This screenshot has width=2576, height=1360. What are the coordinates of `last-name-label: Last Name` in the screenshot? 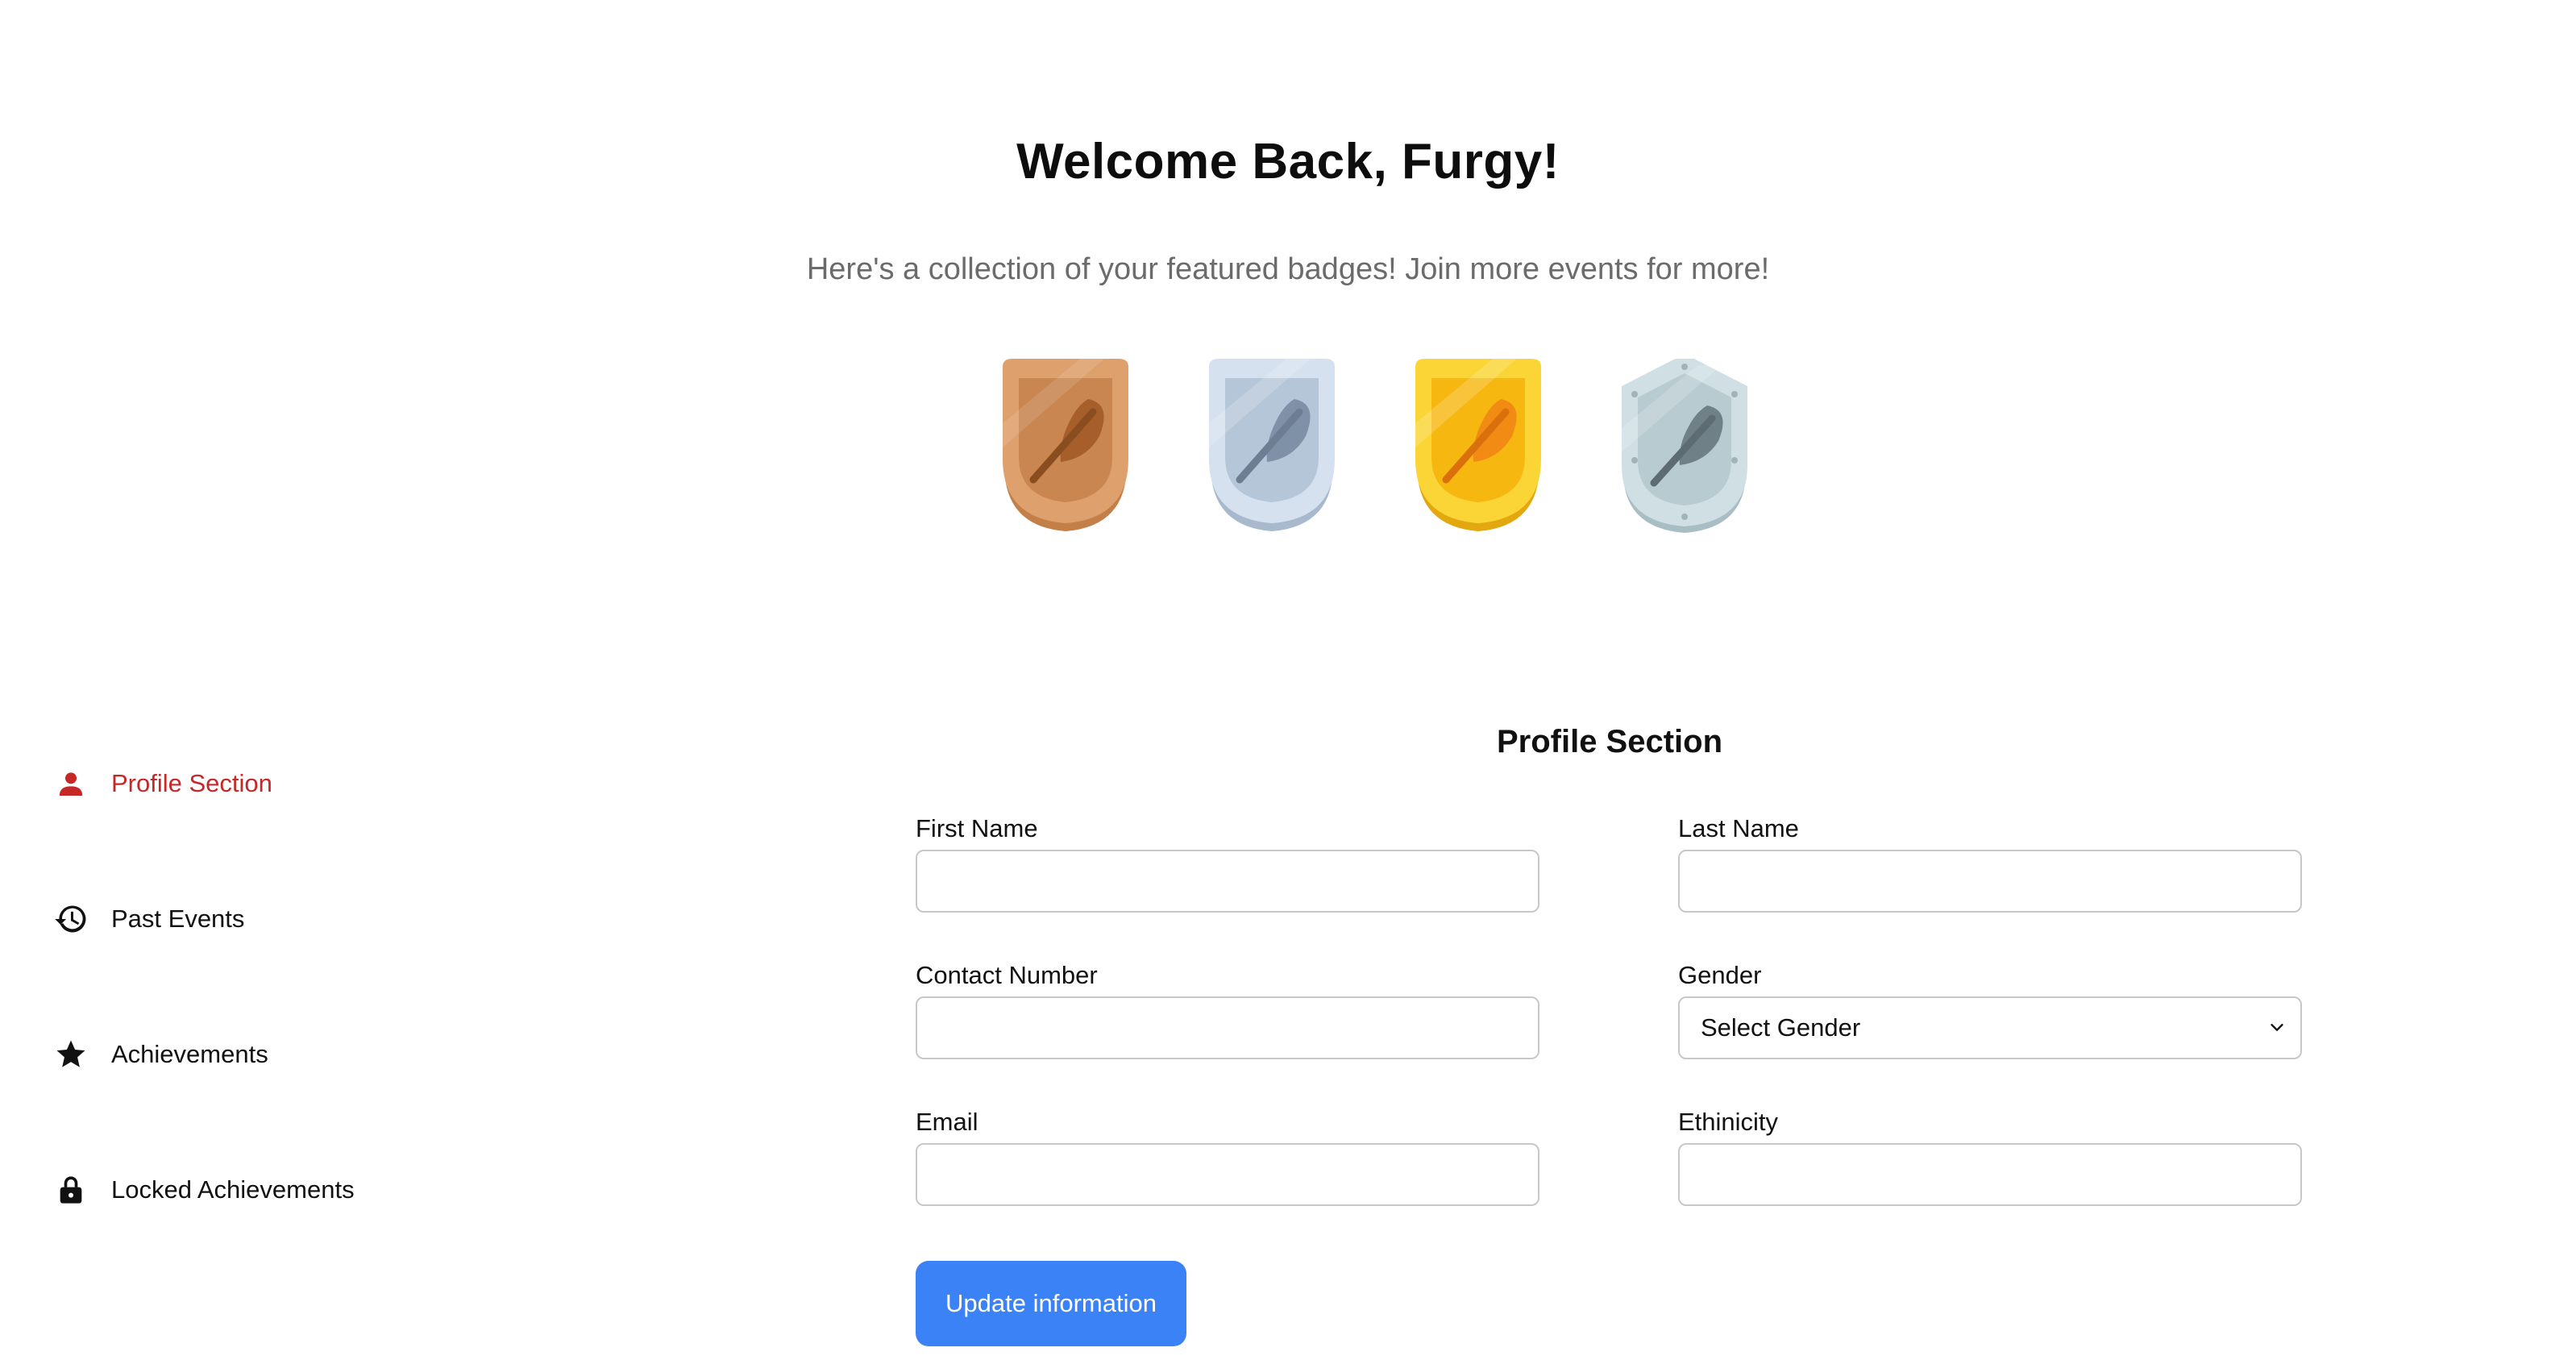 It's located at (1738, 828).